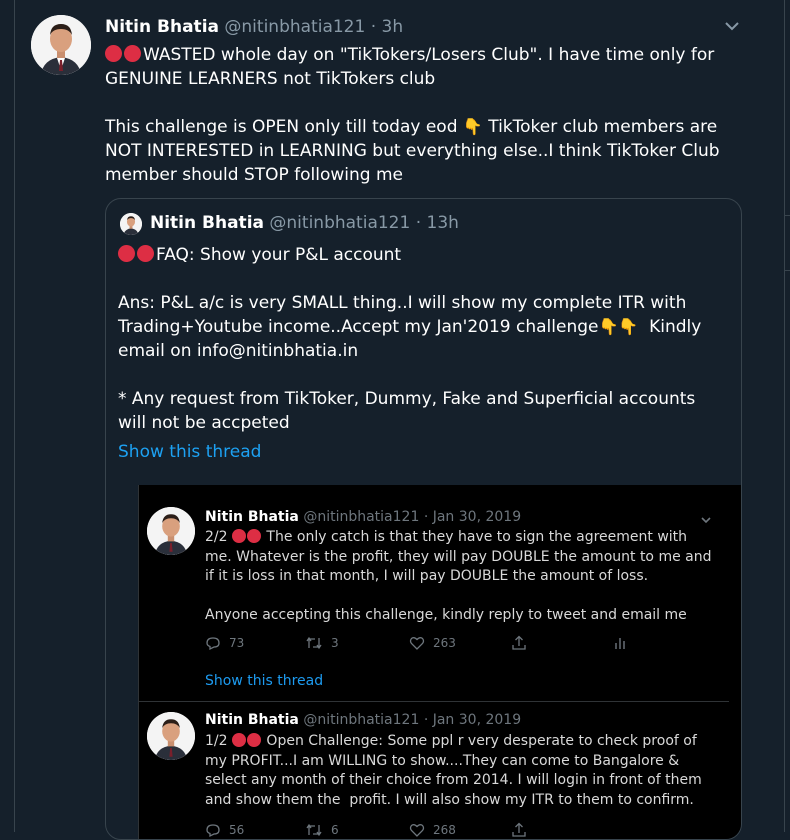  Describe the element at coordinates (61, 45) in the screenshot. I see `author-avatar` at that location.